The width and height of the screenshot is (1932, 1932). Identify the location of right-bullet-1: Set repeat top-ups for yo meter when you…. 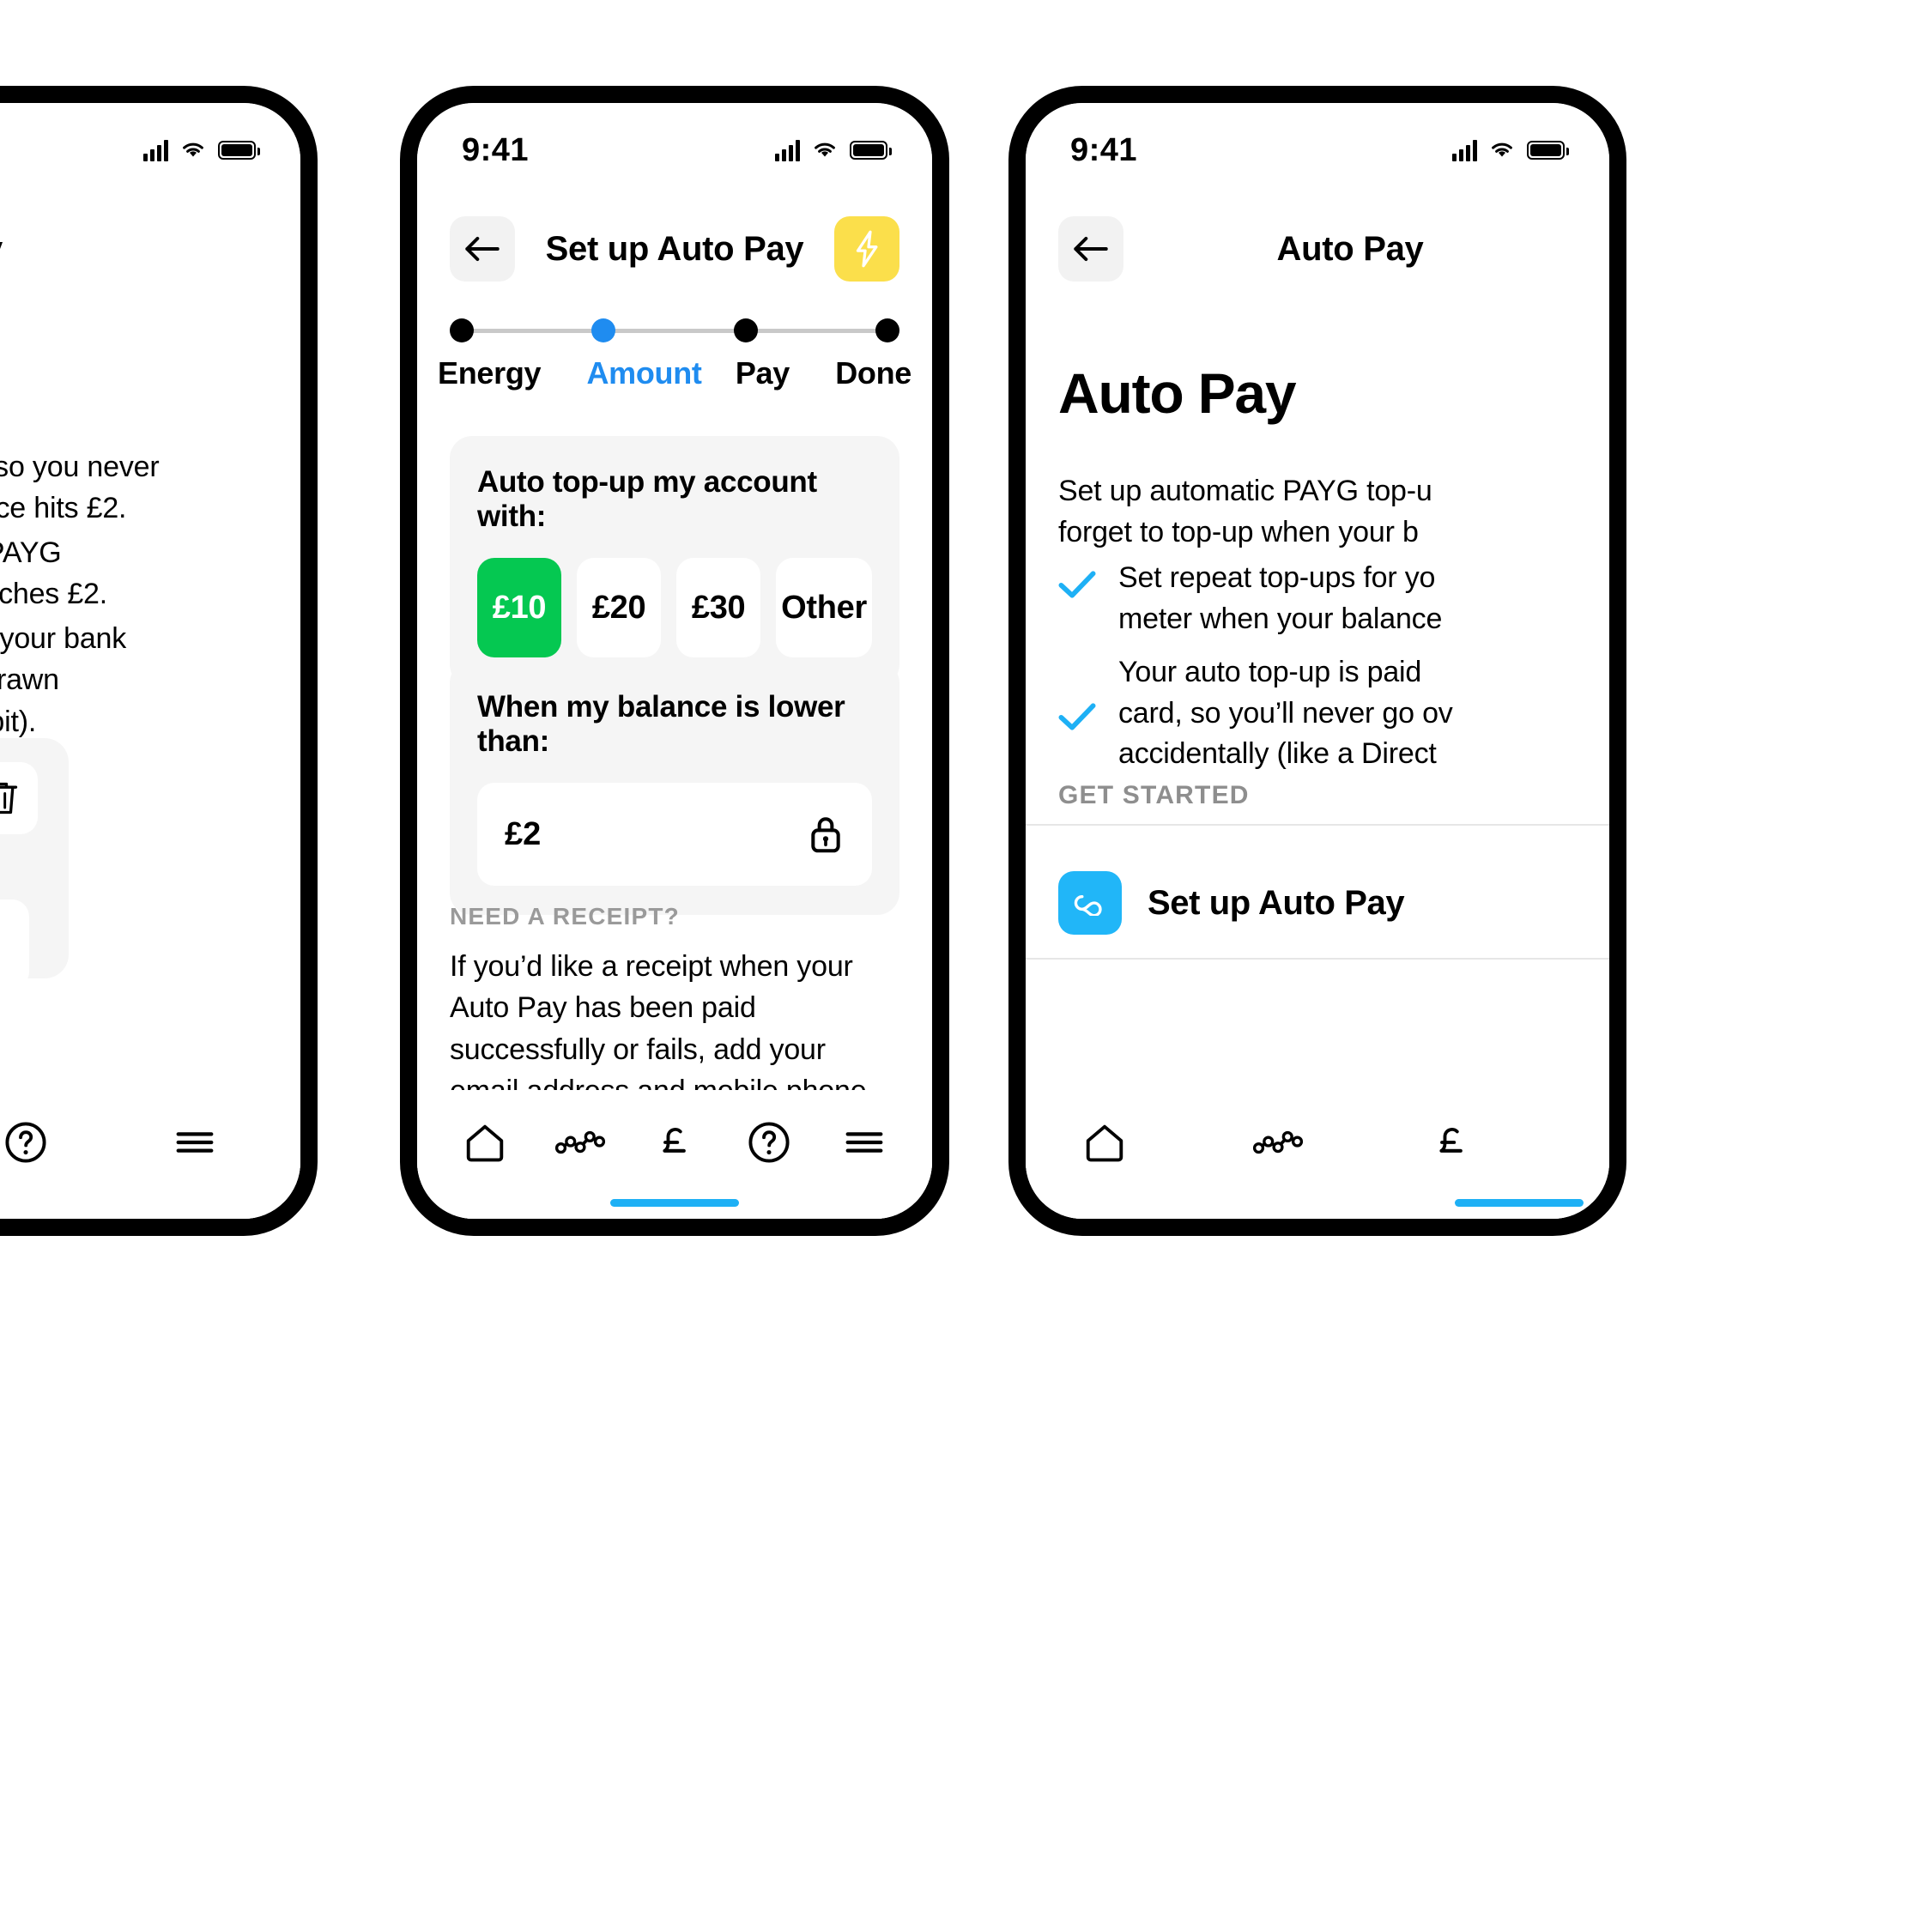
(1325, 599).